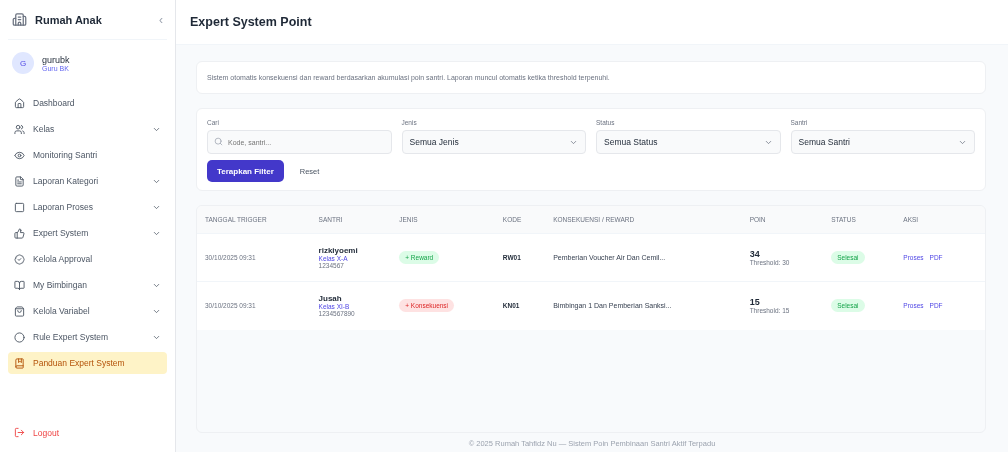 The height and width of the screenshot is (452, 1008). What do you see at coordinates (251, 22) in the screenshot?
I see `page-title: Expert System Point` at bounding box center [251, 22].